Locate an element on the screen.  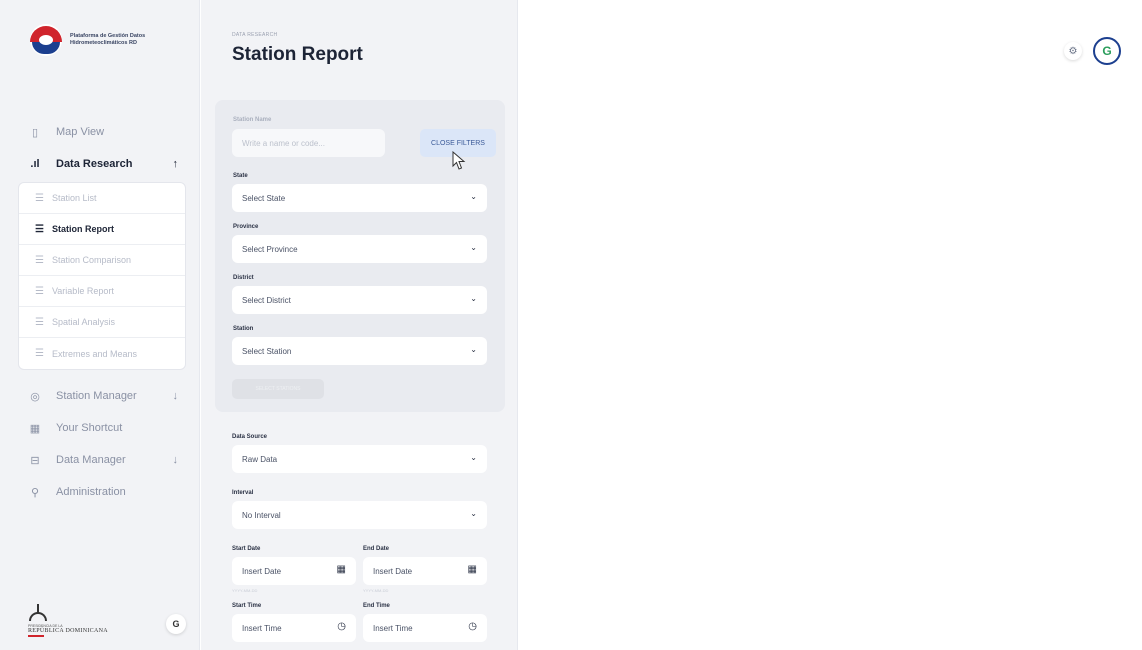
station-select: Select Station ⌄ is located at coordinates (359, 351).